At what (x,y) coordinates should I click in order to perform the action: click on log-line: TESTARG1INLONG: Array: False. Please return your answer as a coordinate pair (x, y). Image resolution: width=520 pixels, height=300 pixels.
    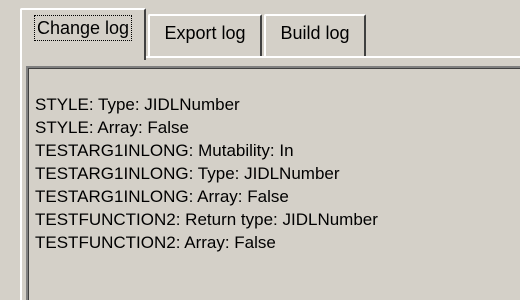
    Looking at the image, I should click on (162, 196).